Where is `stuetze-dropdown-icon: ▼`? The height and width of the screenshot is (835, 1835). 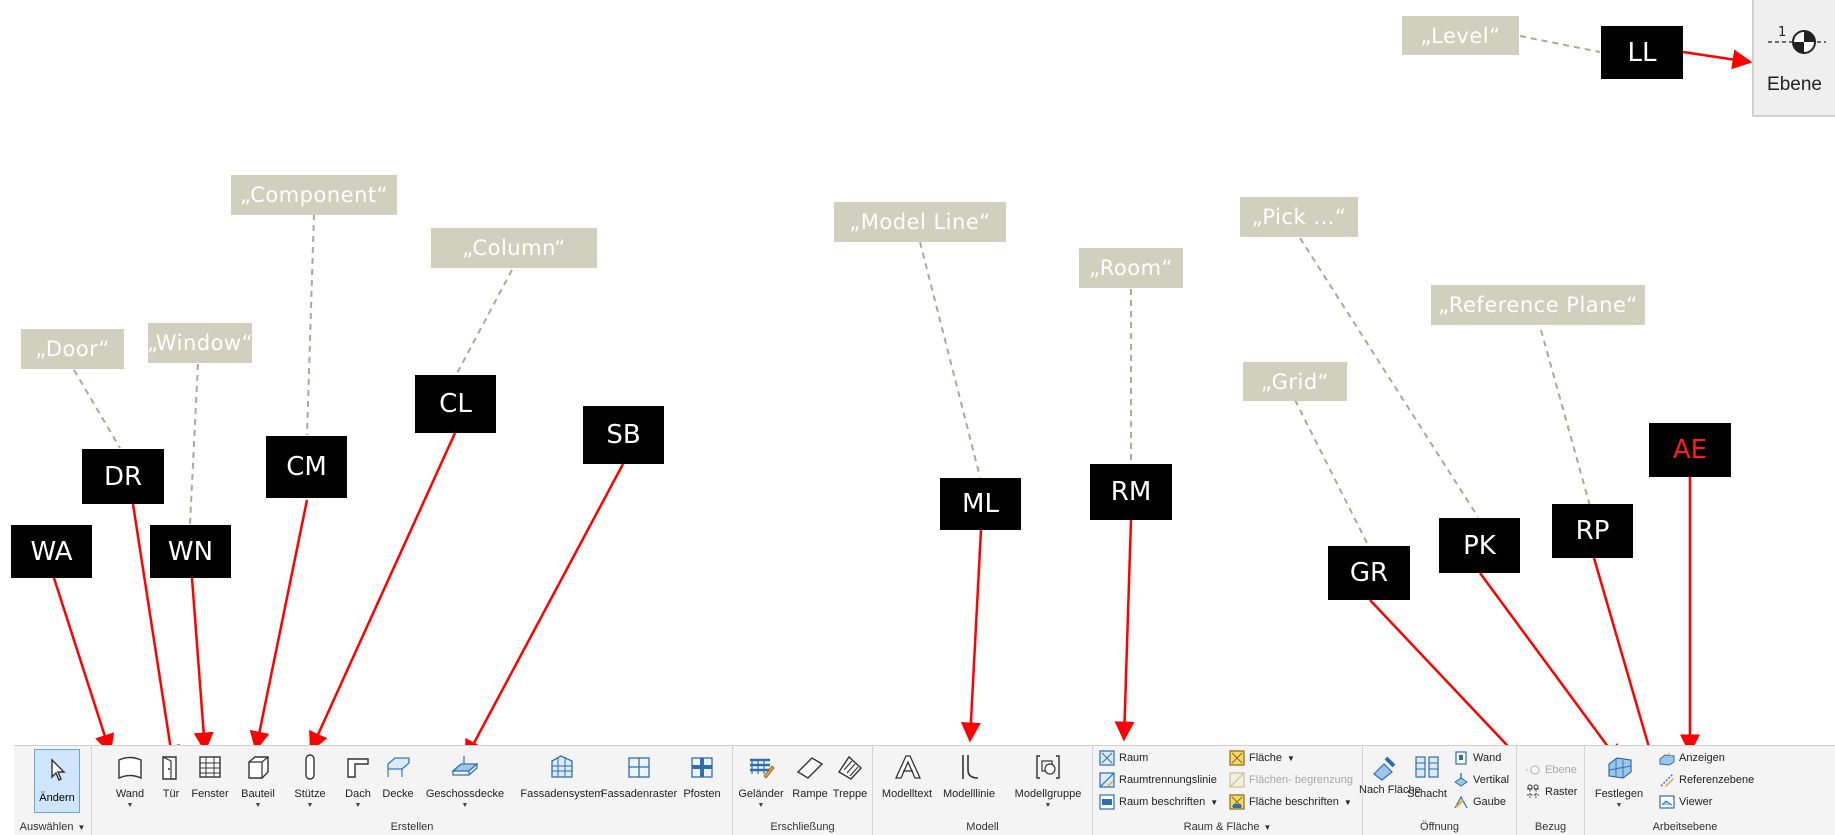 stuetze-dropdown-icon: ▼ is located at coordinates (310, 805).